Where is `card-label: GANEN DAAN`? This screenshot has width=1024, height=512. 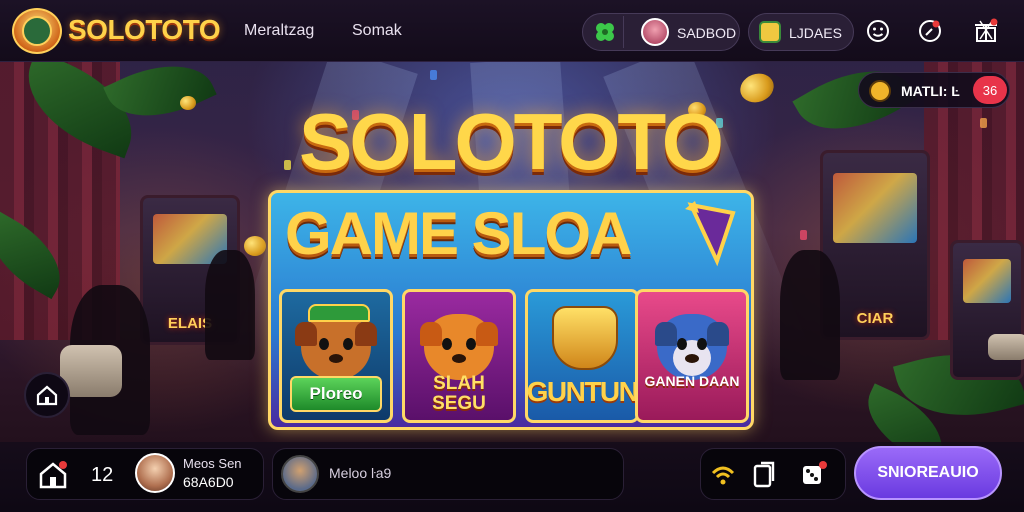 card-label: GANEN DAAN is located at coordinates (692, 381).